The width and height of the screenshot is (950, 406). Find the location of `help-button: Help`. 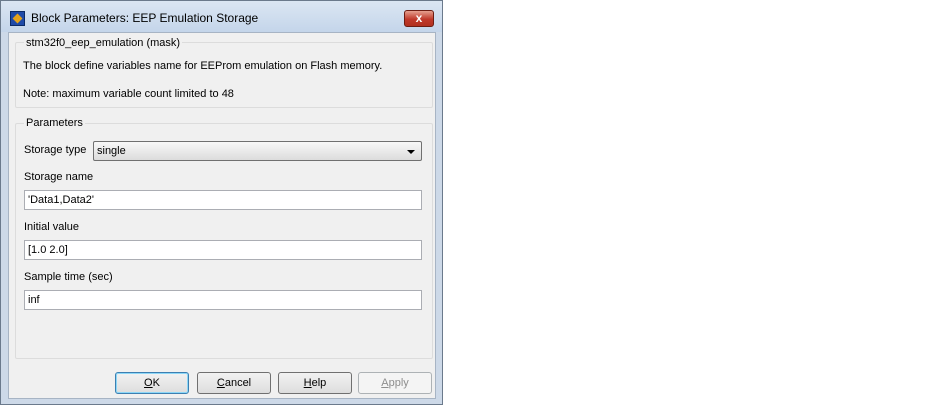

help-button: Help is located at coordinates (315, 383).